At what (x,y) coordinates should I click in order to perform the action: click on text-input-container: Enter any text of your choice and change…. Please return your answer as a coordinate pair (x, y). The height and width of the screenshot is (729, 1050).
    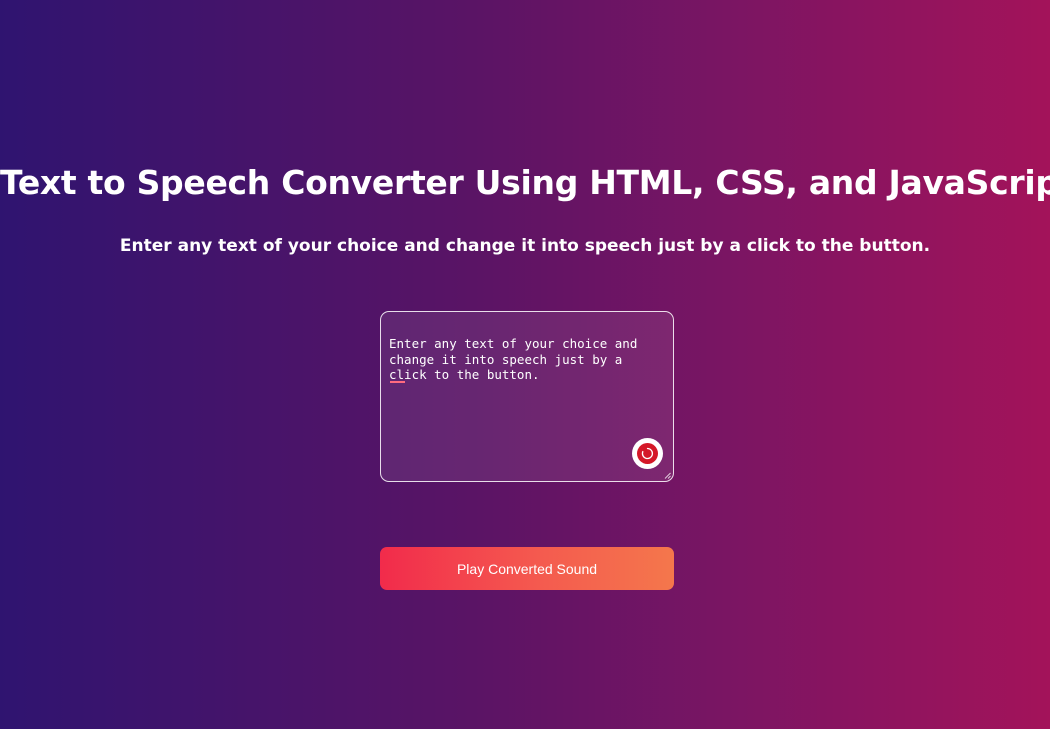
    Looking at the image, I should click on (527, 396).